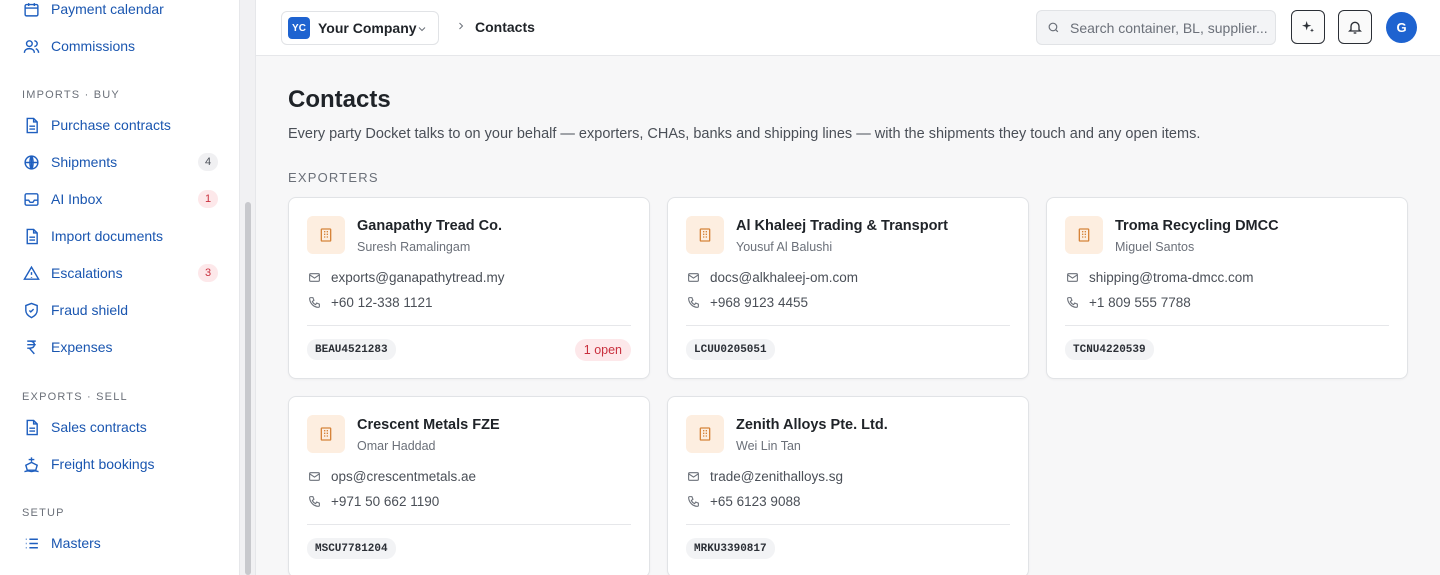 This screenshot has height=575, width=1440. What do you see at coordinates (107, 236) in the screenshot?
I see `sidebar-item-label: Import documents` at bounding box center [107, 236].